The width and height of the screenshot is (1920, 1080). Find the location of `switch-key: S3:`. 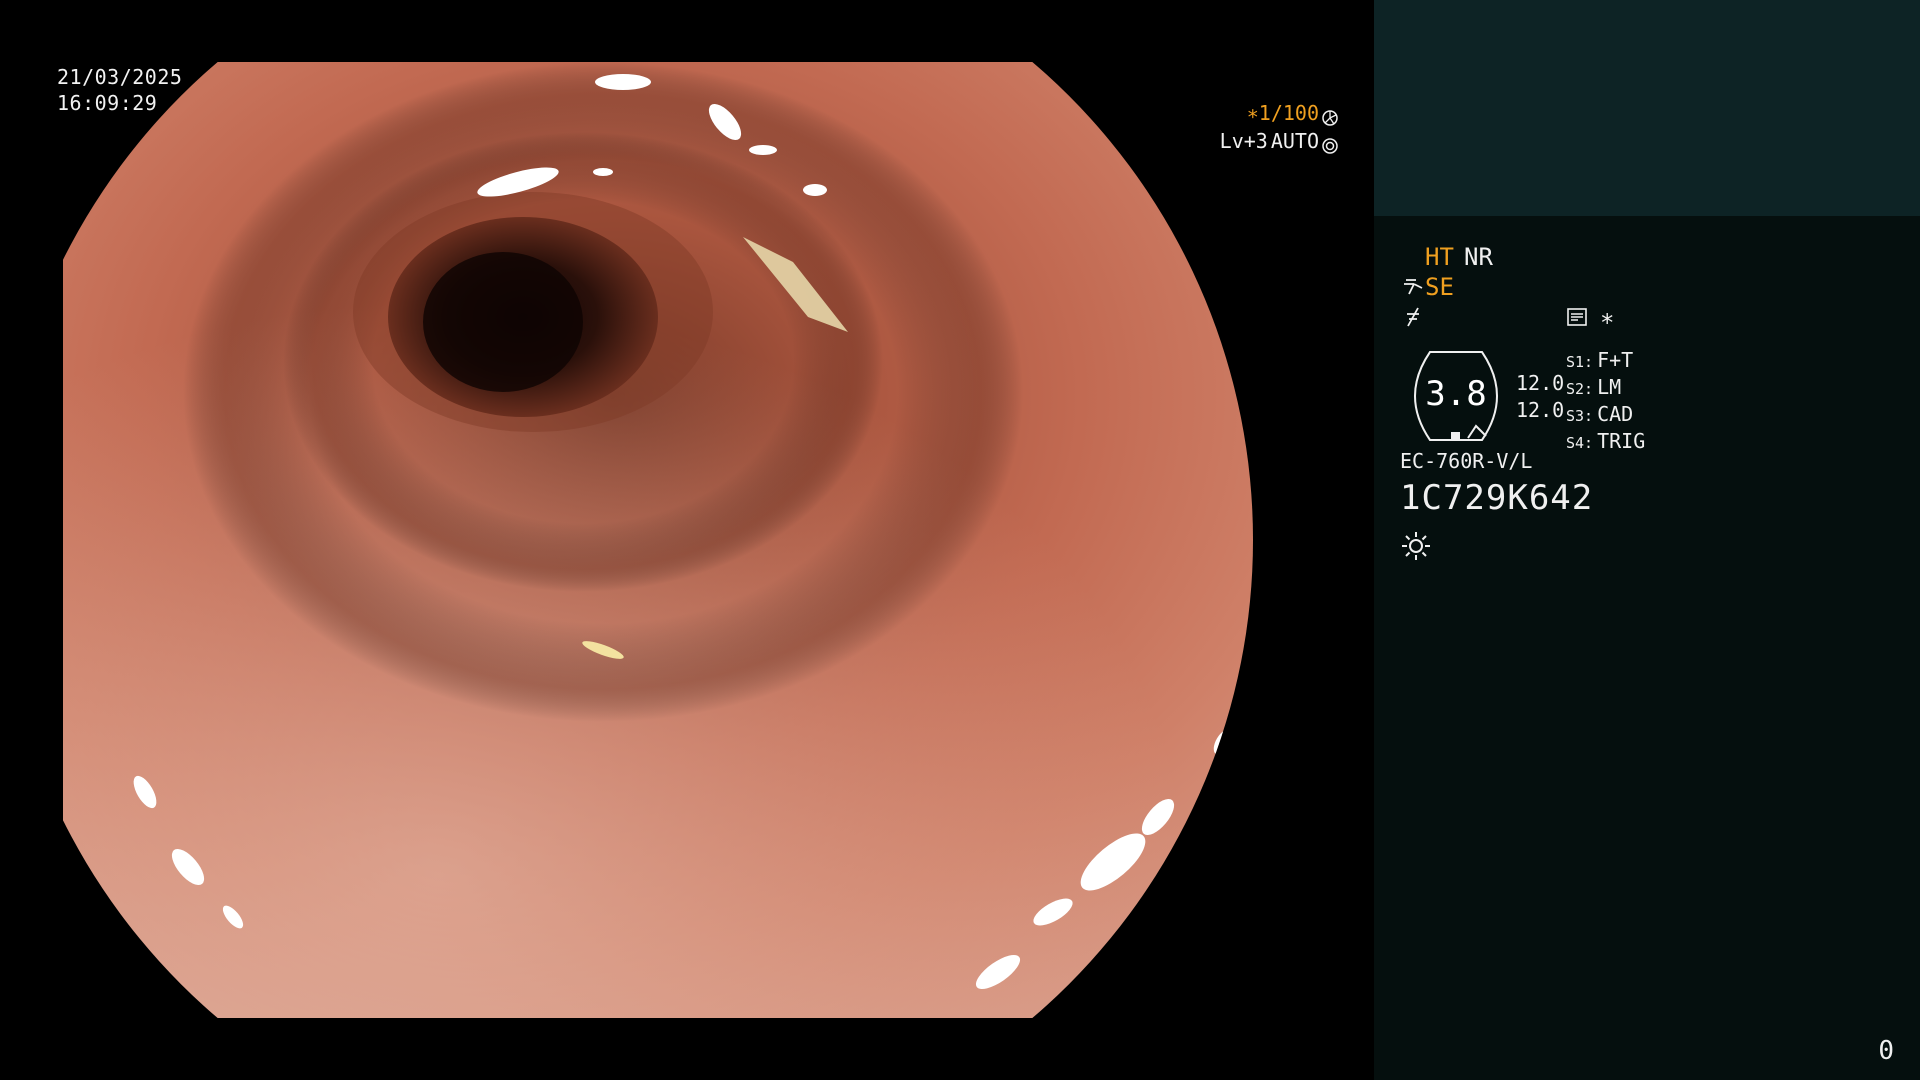

switch-key: S3: is located at coordinates (1580, 416).